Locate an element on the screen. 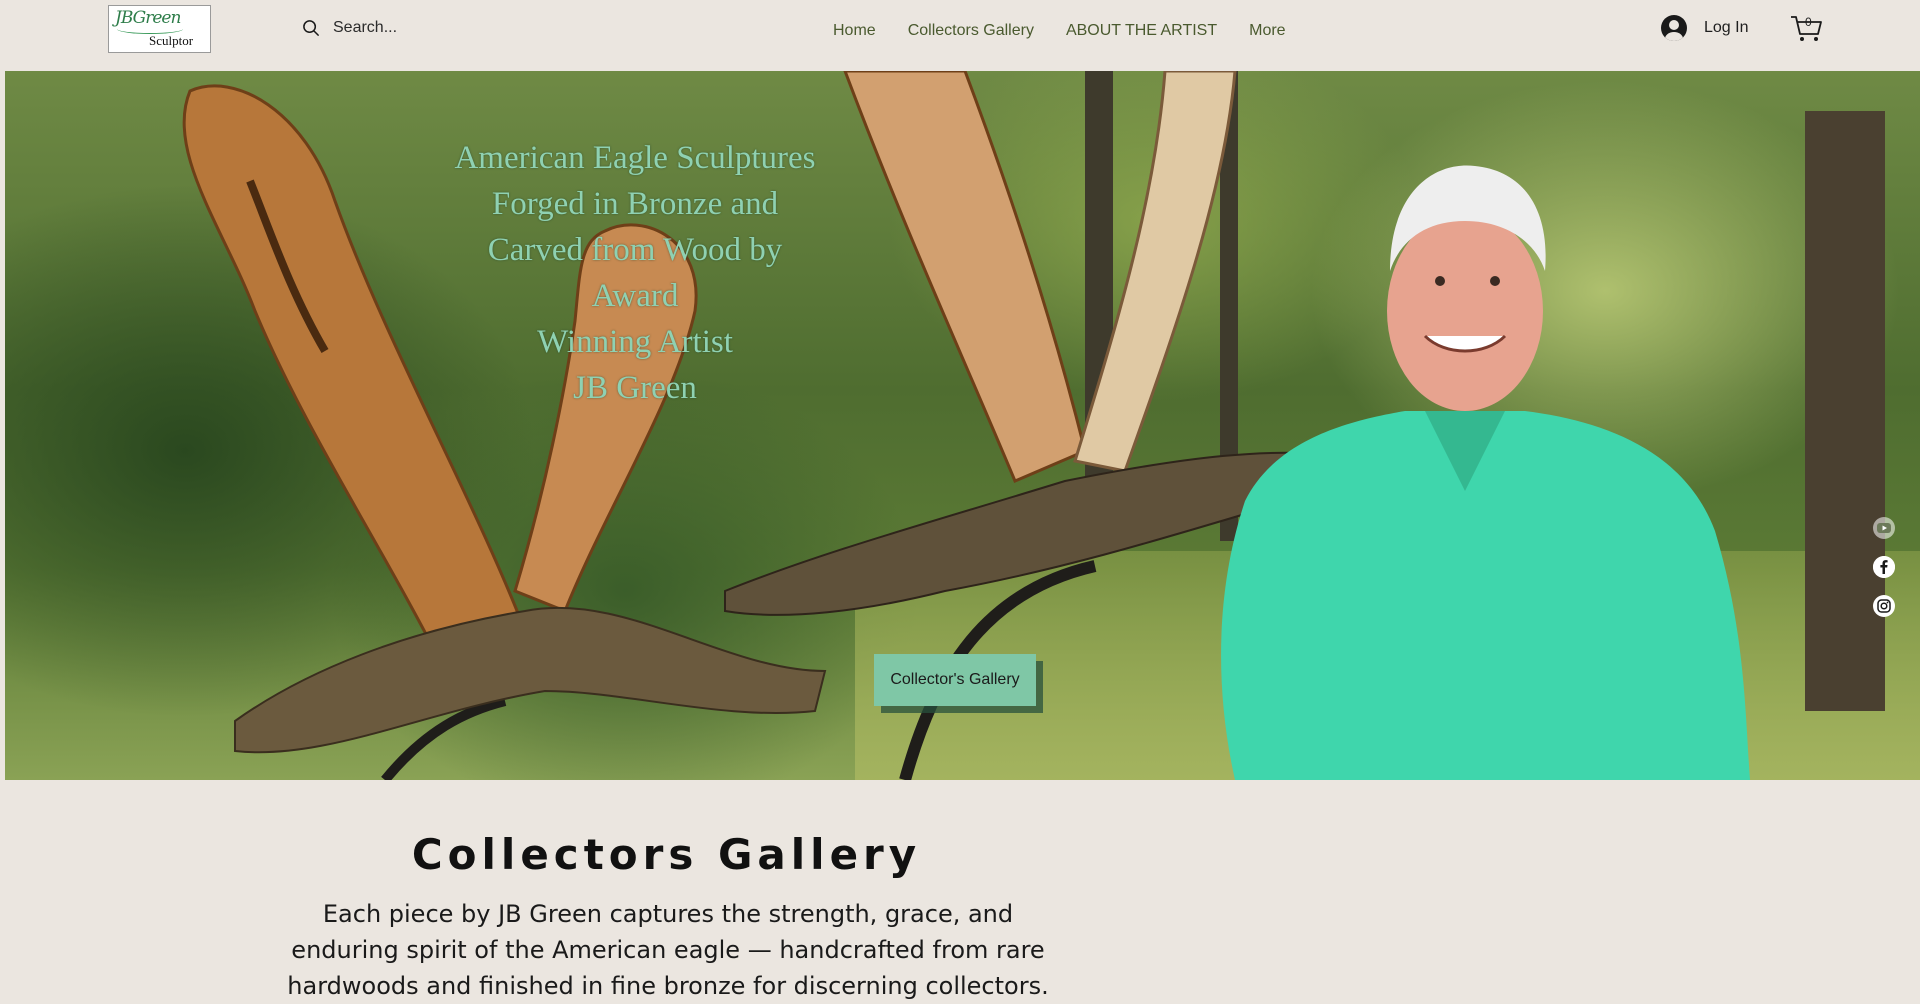  hero-headline-line: JB Green is located at coordinates (635, 388).